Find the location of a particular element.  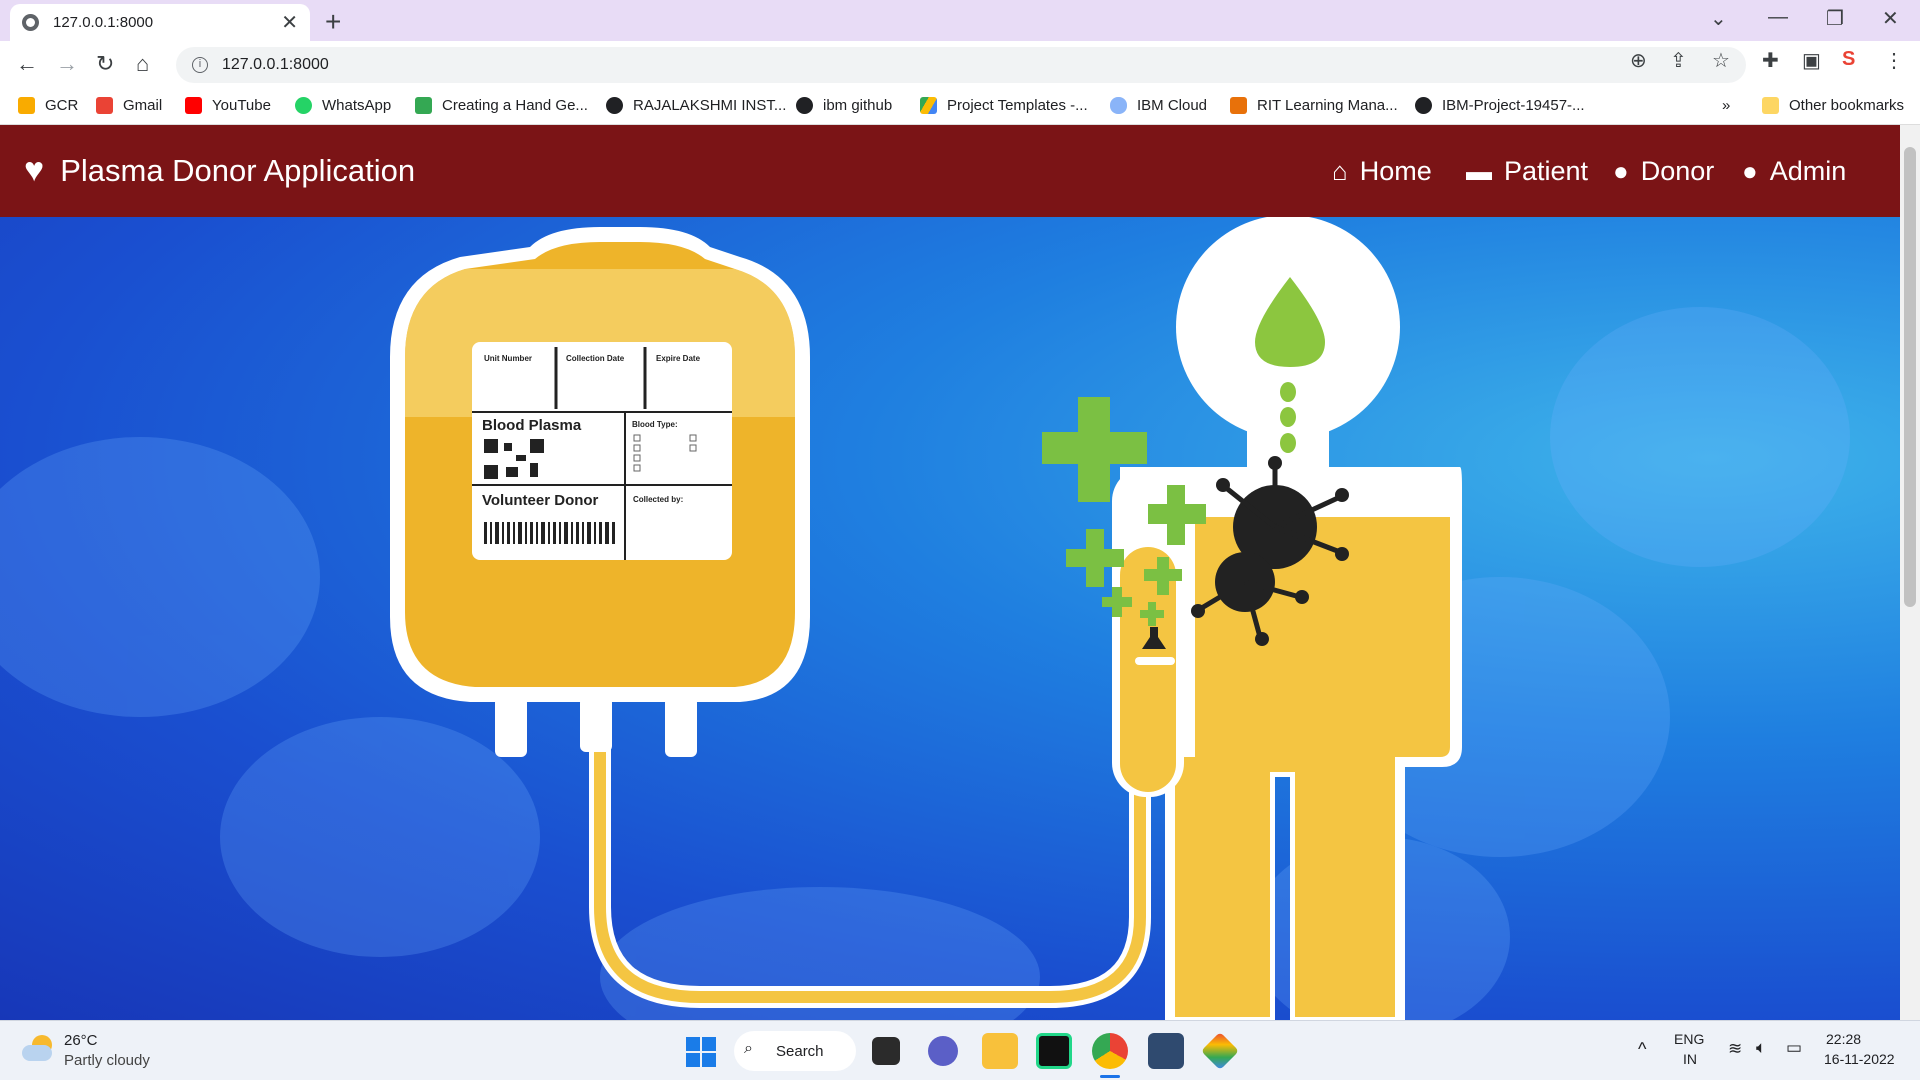

zoom-icon: ⊕ is located at coordinates (1638, 60).